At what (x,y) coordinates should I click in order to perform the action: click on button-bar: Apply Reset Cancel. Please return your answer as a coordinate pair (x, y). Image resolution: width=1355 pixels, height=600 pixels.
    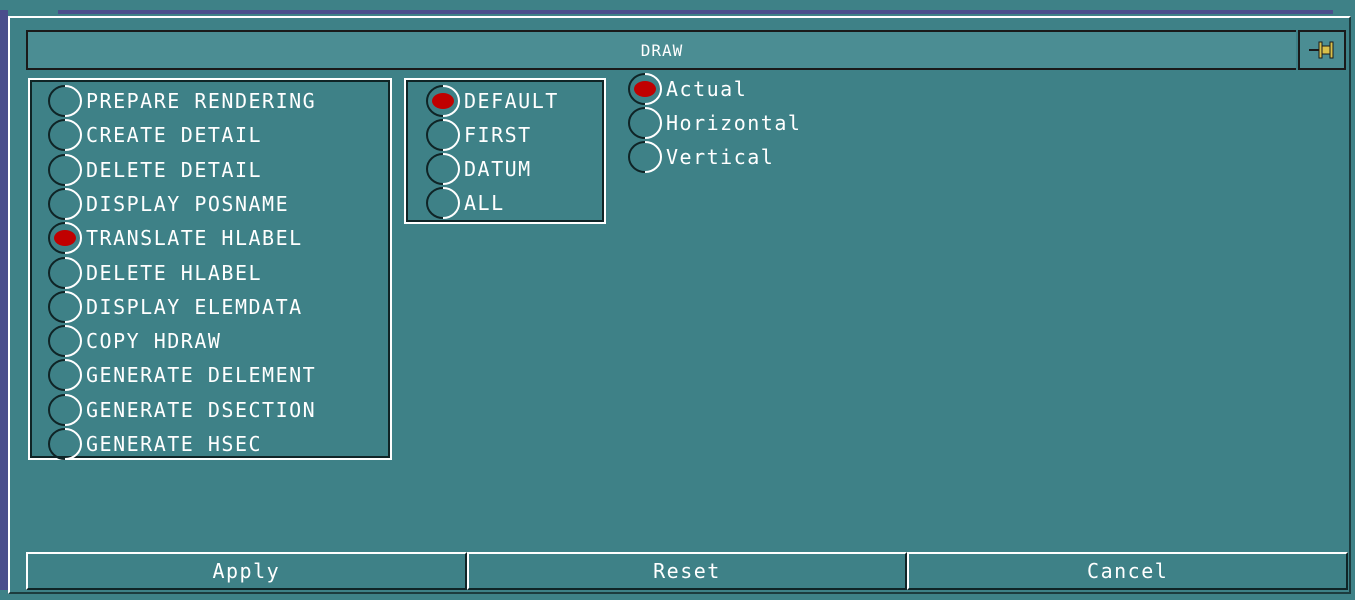
    Looking at the image, I should click on (687, 571).